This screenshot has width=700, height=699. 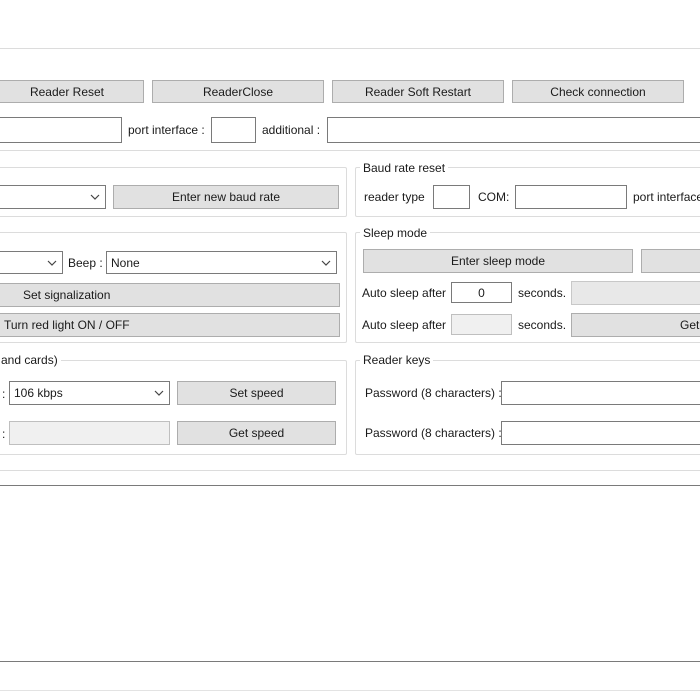 What do you see at coordinates (4, 394) in the screenshot?
I see `speed-colon-label-1: :` at bounding box center [4, 394].